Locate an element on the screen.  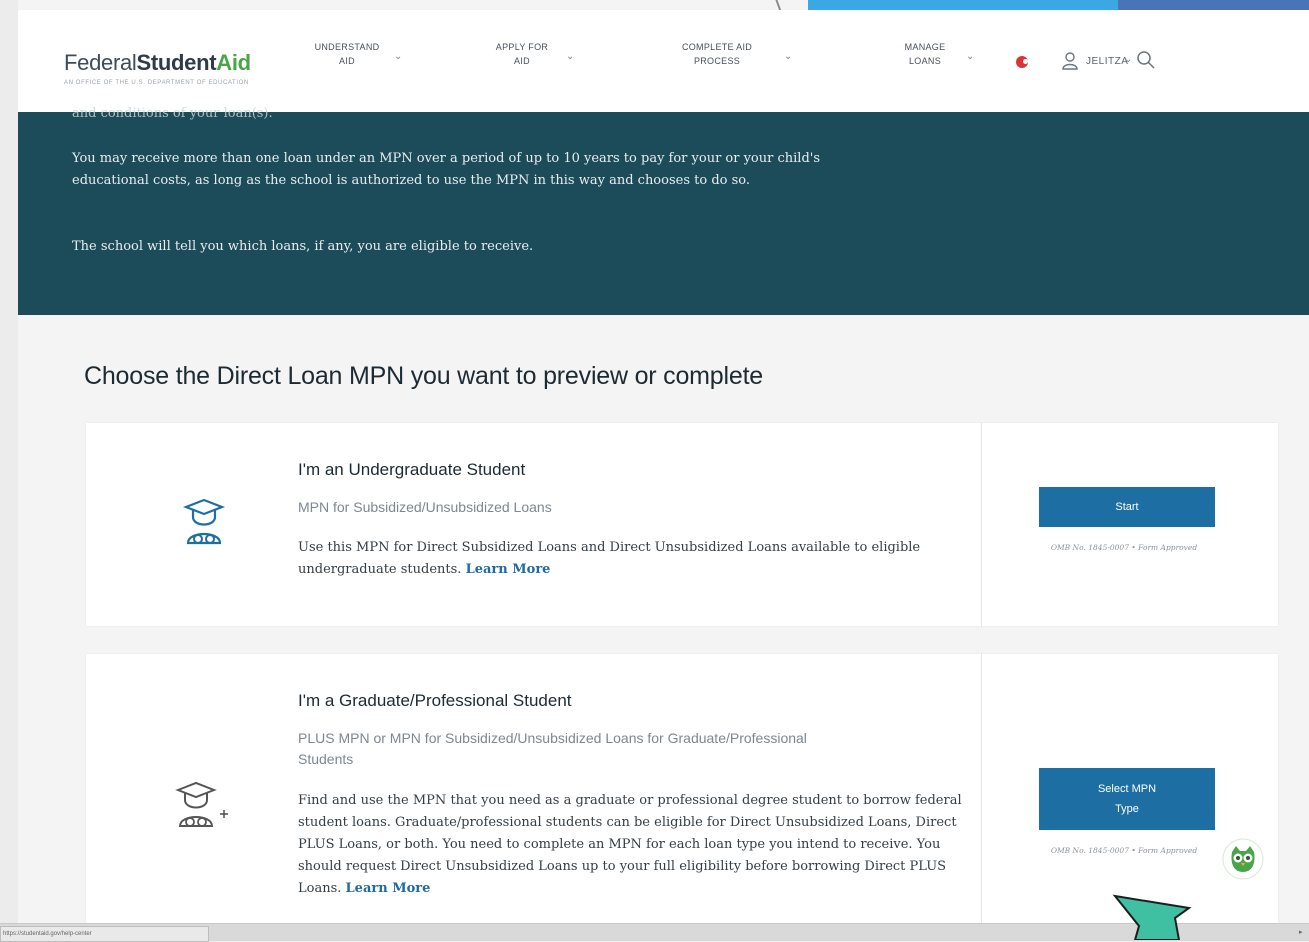
card-title: I'm an Undergraduate Student is located at coordinates (412, 469).